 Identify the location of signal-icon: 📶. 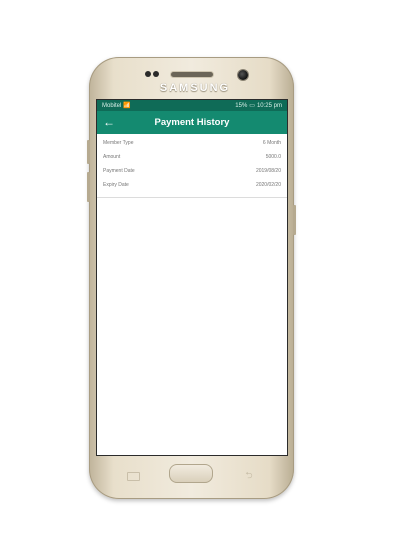
(127, 106).